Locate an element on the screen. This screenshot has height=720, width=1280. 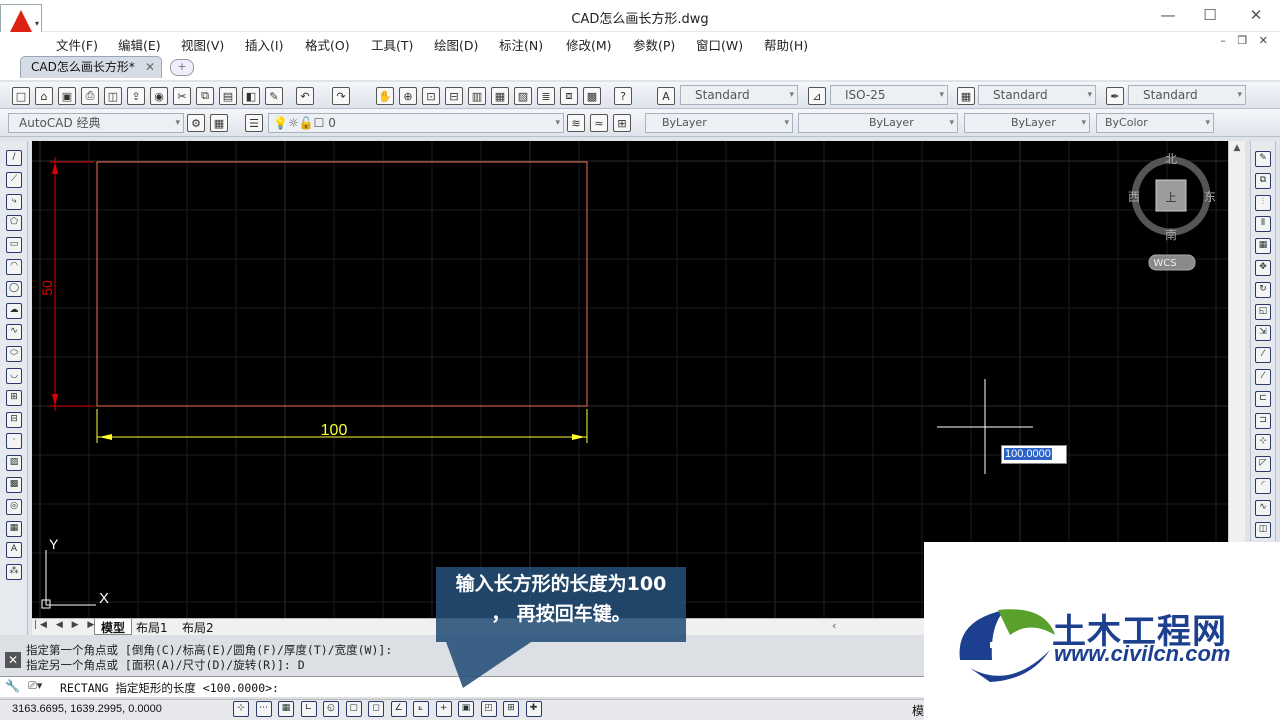
pan-icon: ✋ is located at coordinates (385, 96).